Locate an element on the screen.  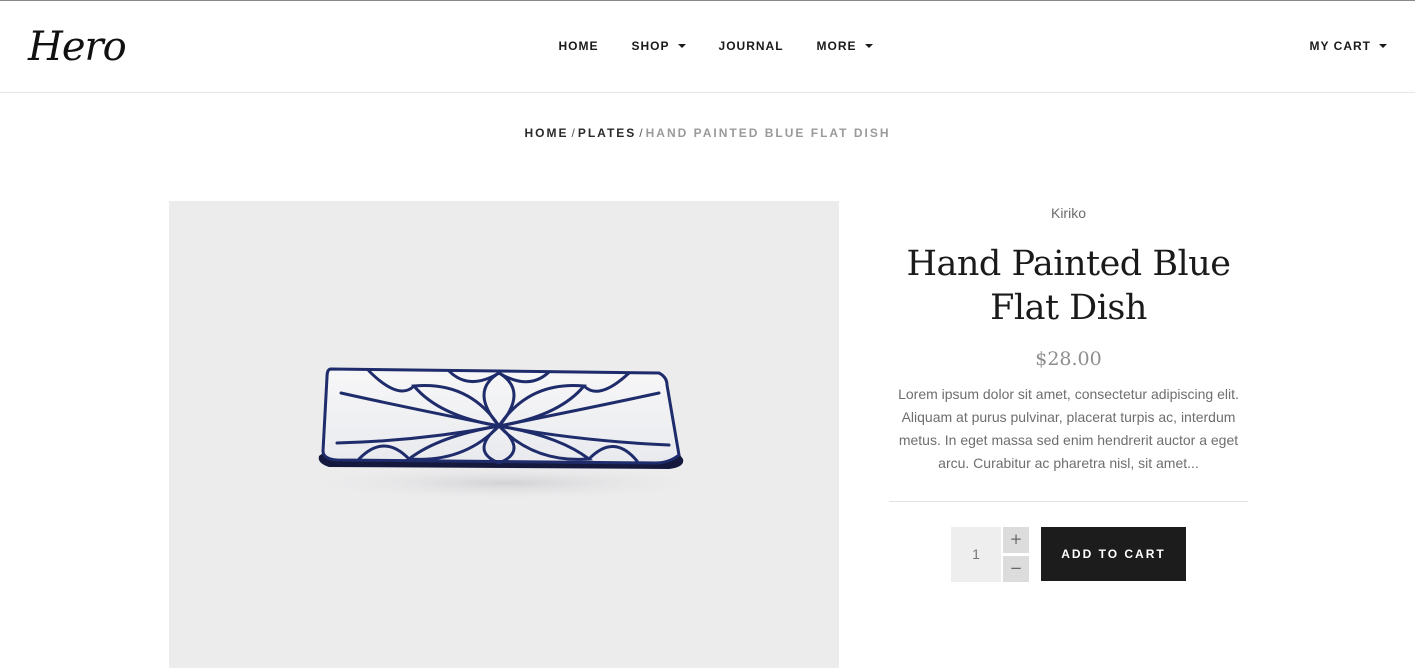
breadcrumb: HOME / PLATES / HAND PAINTED BLUE FLAT DISH is located at coordinates (707, 133).